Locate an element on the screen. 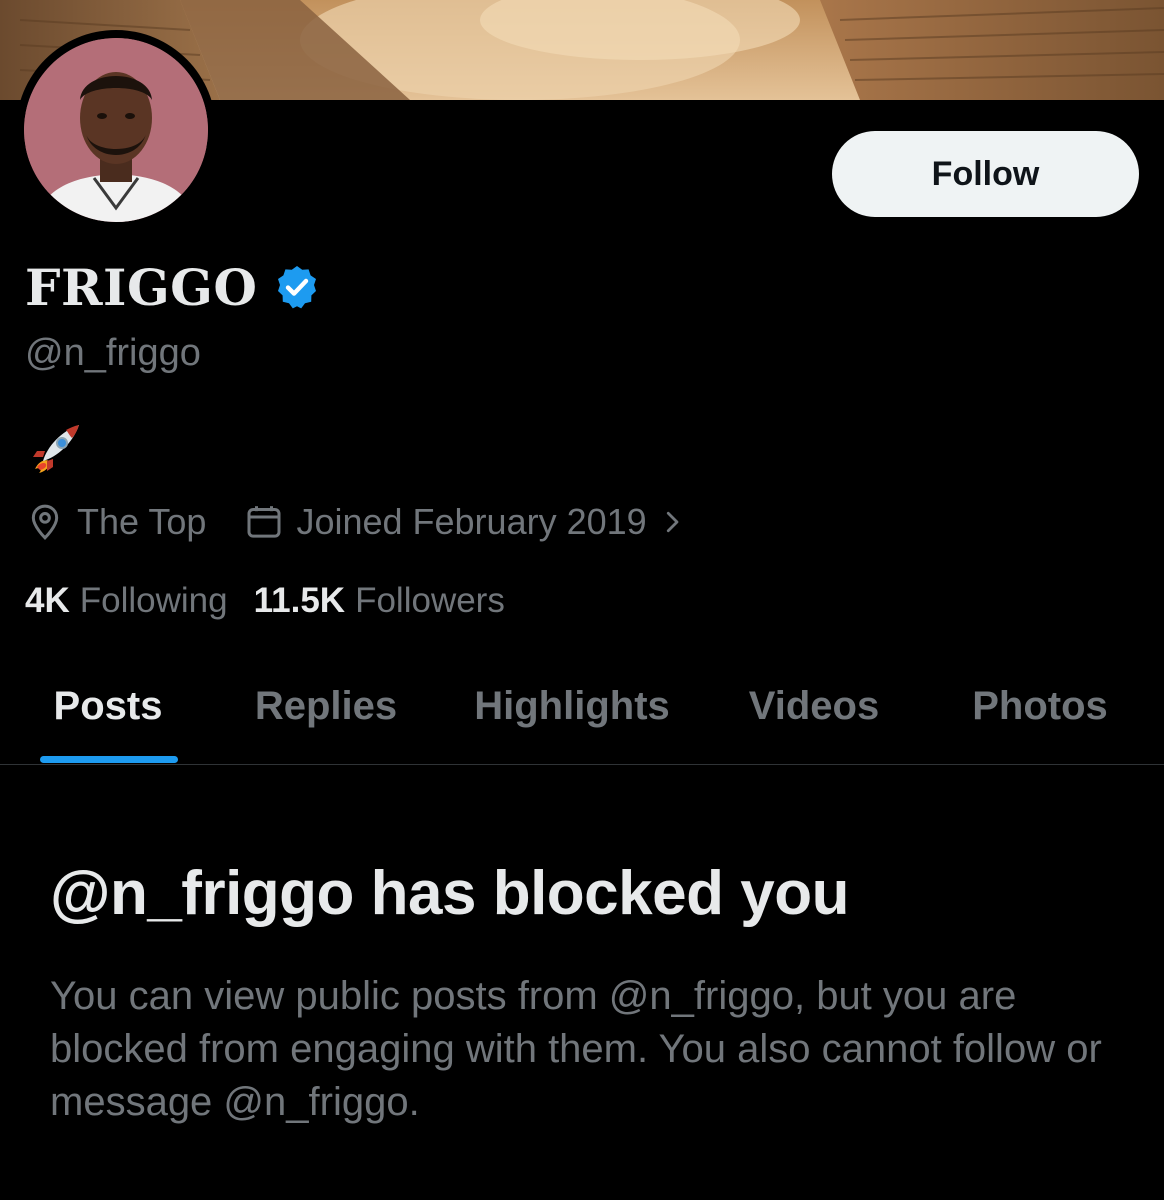  calendar-icon is located at coordinates (264, 522).